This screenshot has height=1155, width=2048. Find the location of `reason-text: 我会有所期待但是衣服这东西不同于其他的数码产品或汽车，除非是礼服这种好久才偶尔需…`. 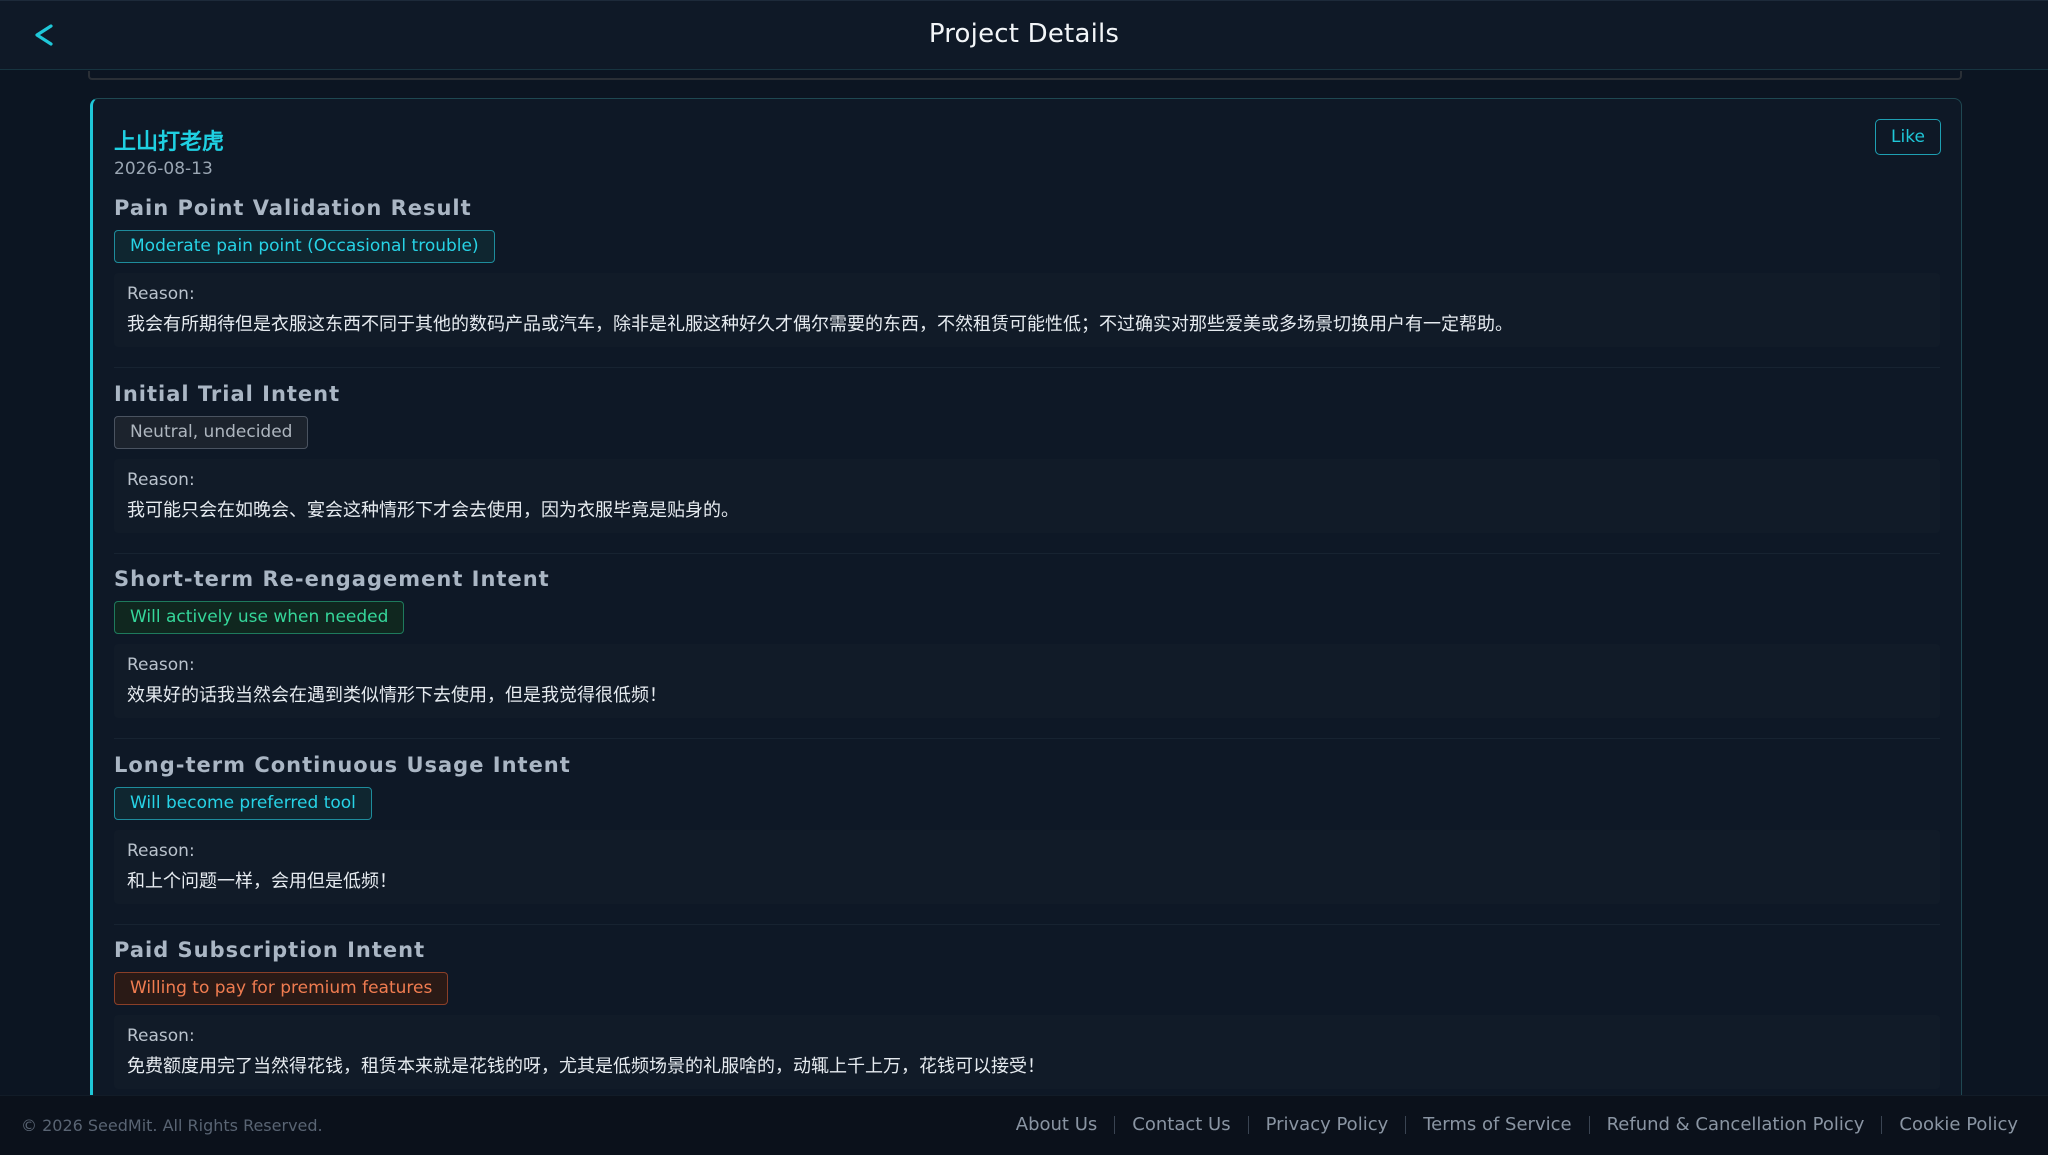

reason-text: 我会有所期待但是衣服这东西不同于其他的数码产品或汽车，除非是礼服这种好久才偶尔需… is located at coordinates (820, 324).